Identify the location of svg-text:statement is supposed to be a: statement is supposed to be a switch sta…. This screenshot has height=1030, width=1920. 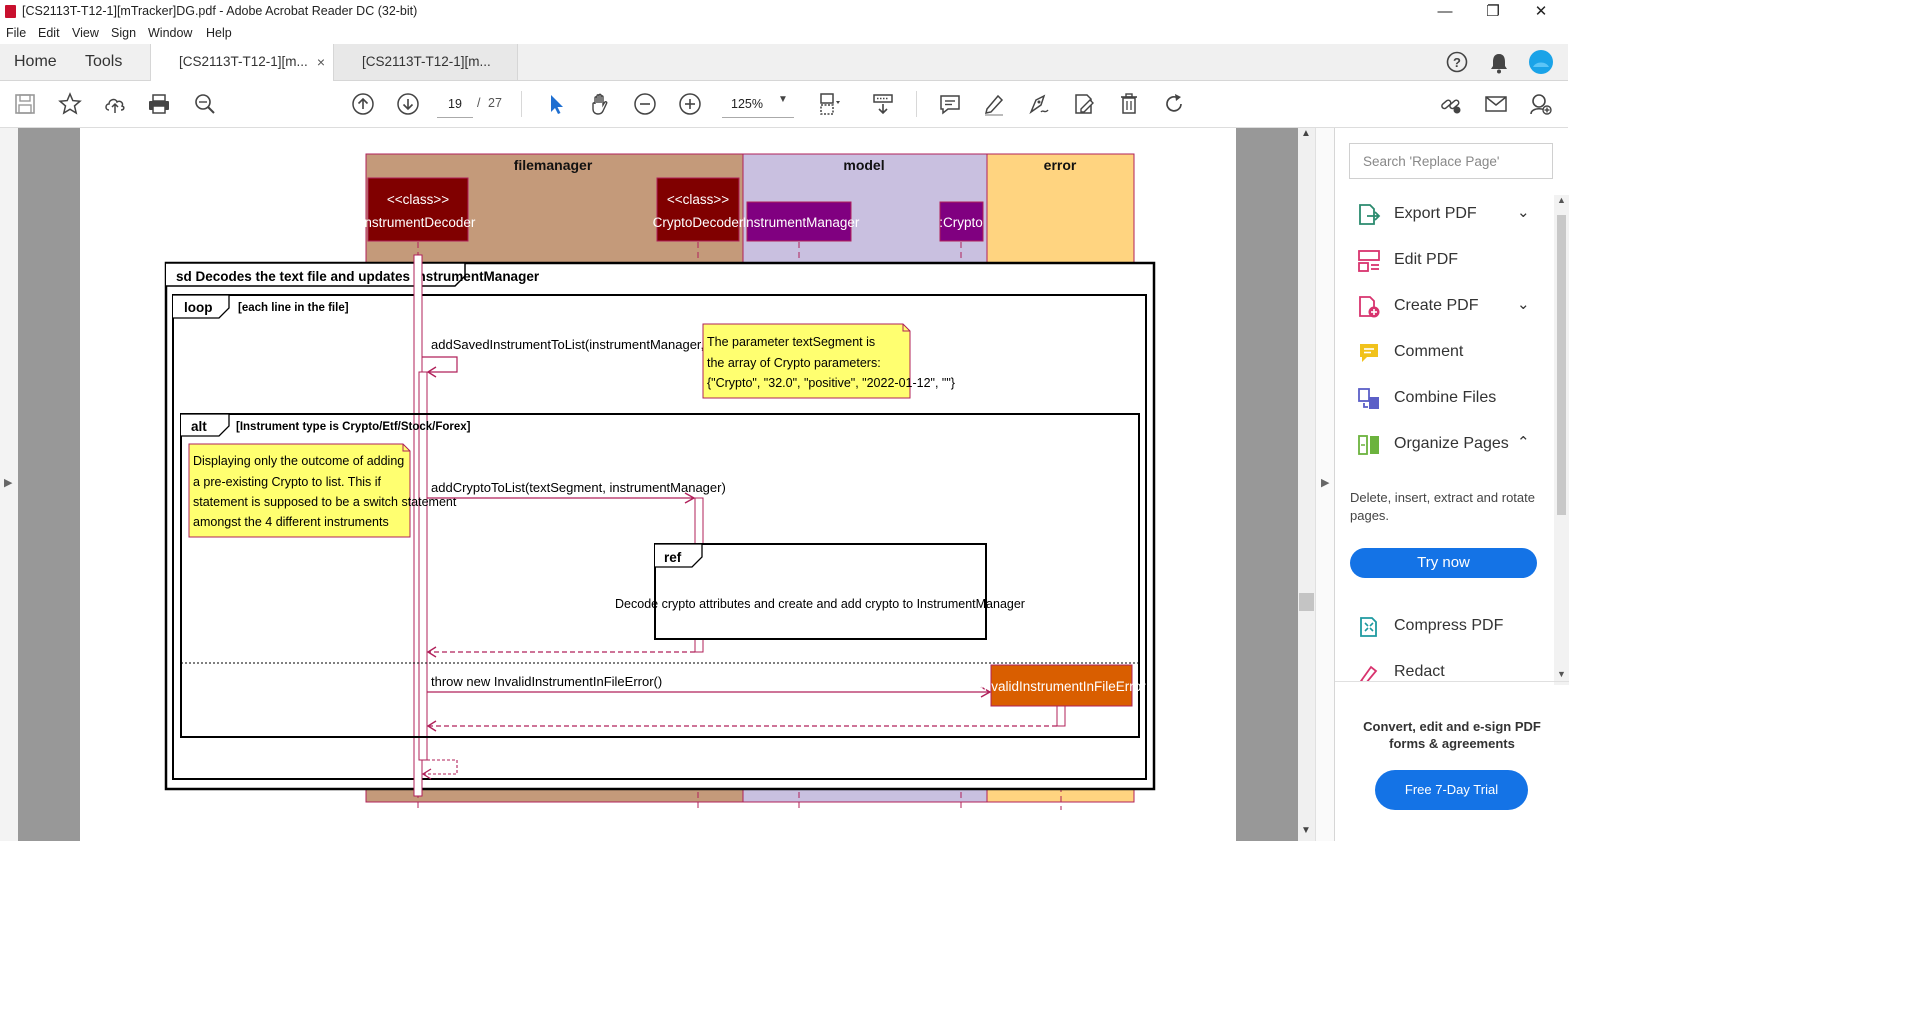
(325, 502).